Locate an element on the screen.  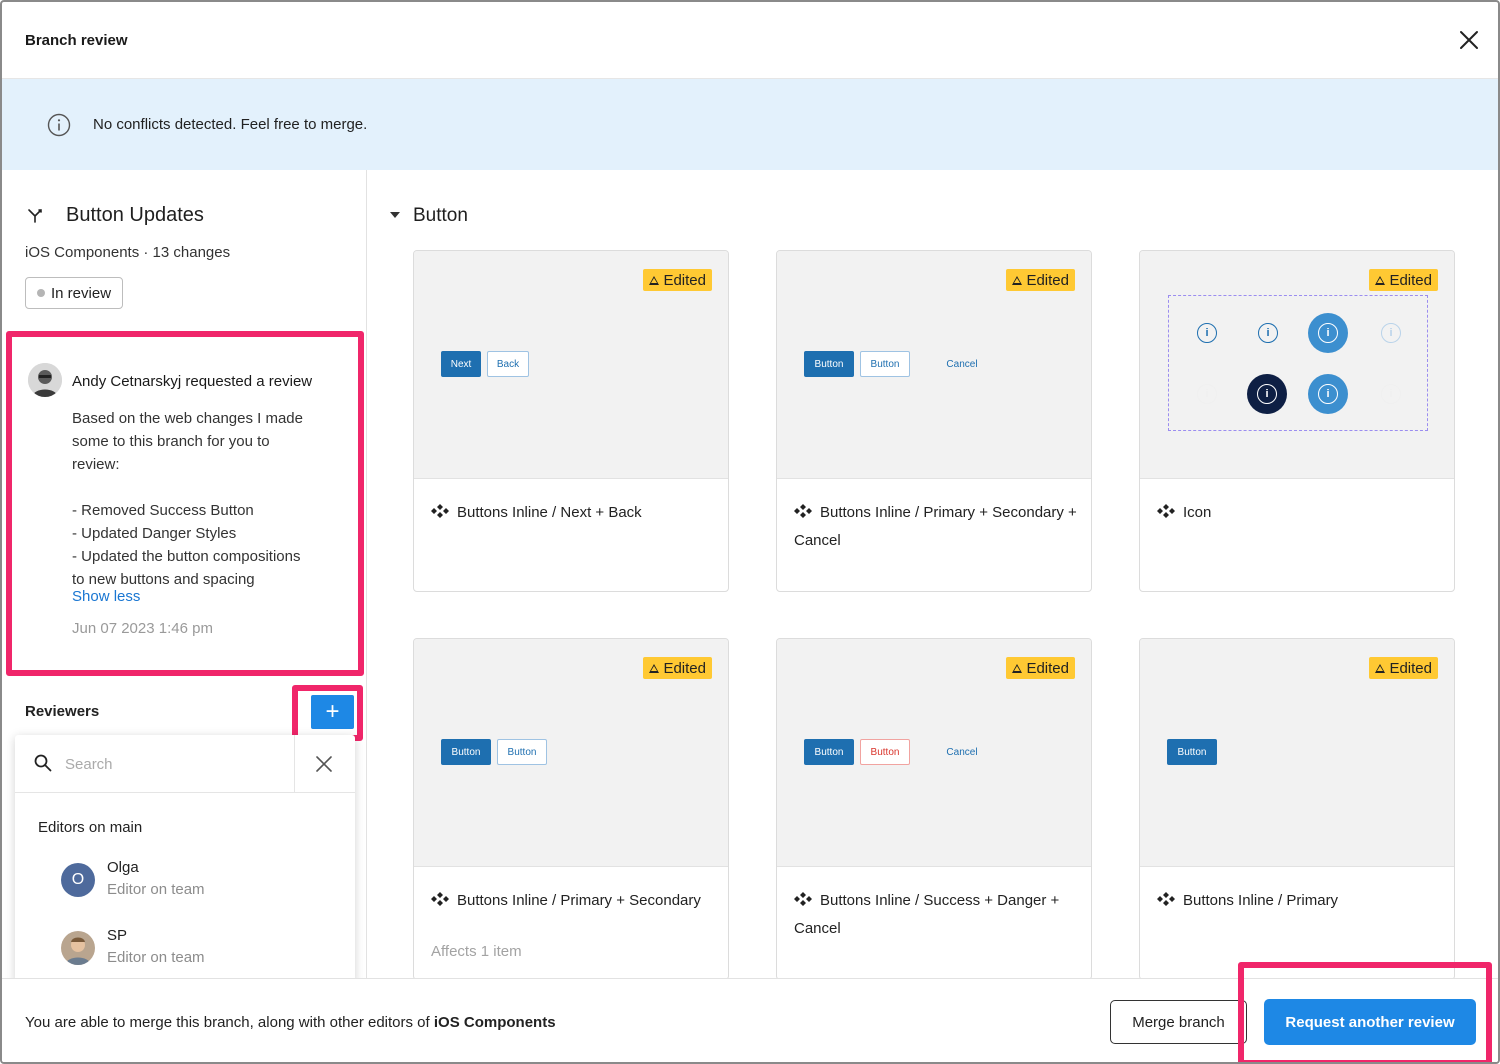
person-avatar-icon is located at coordinates (45, 380).